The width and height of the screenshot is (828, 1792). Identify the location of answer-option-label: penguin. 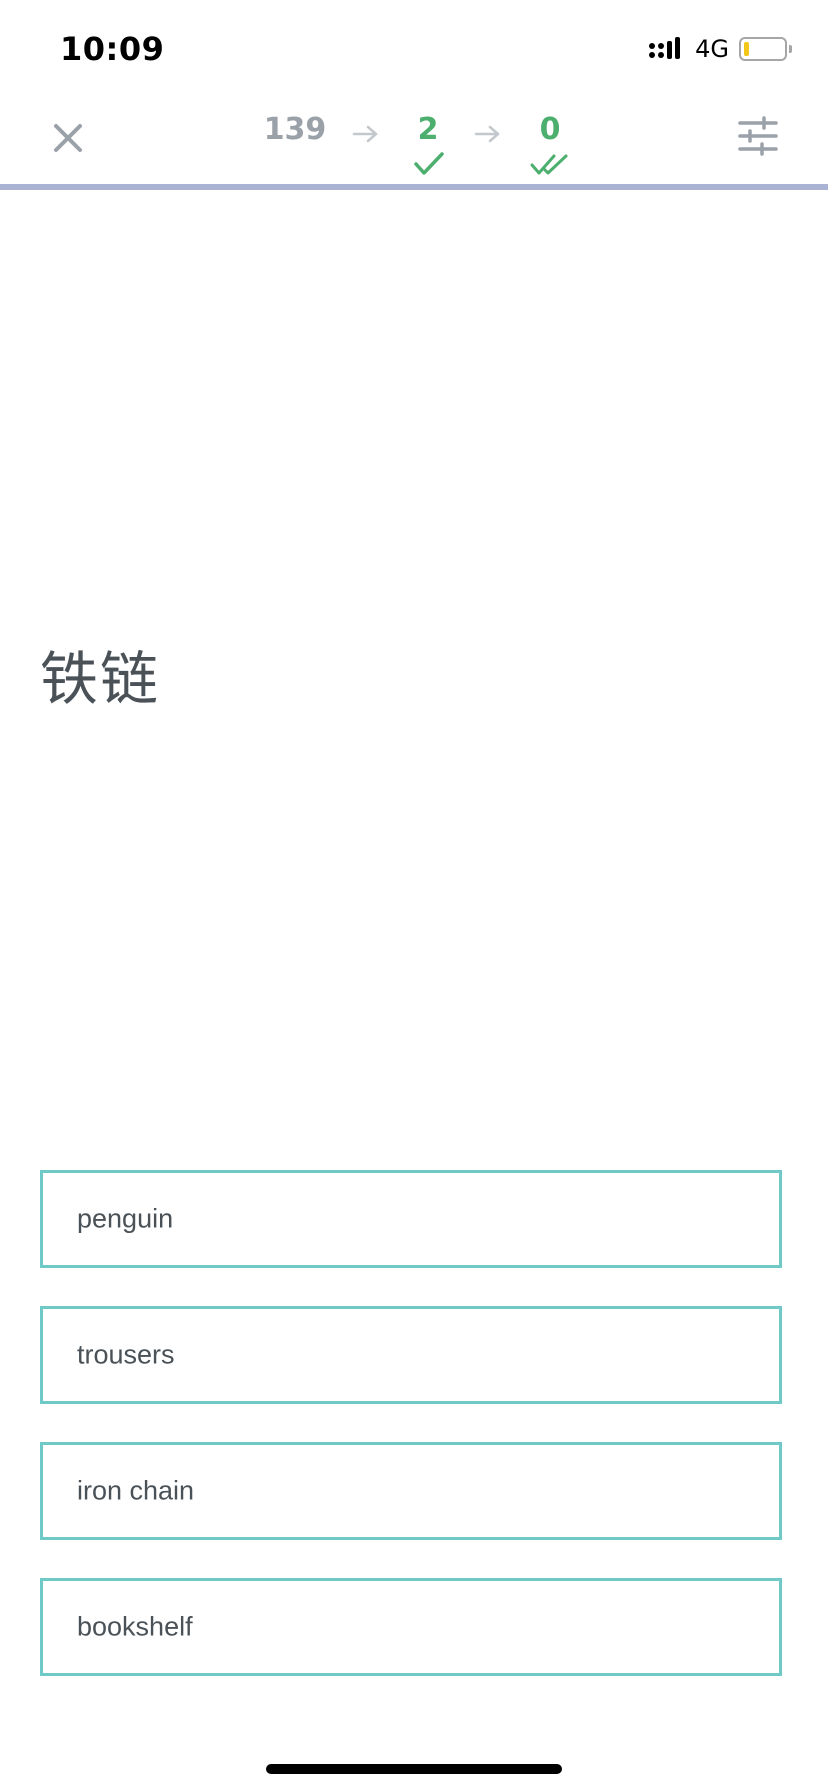
(125, 1218).